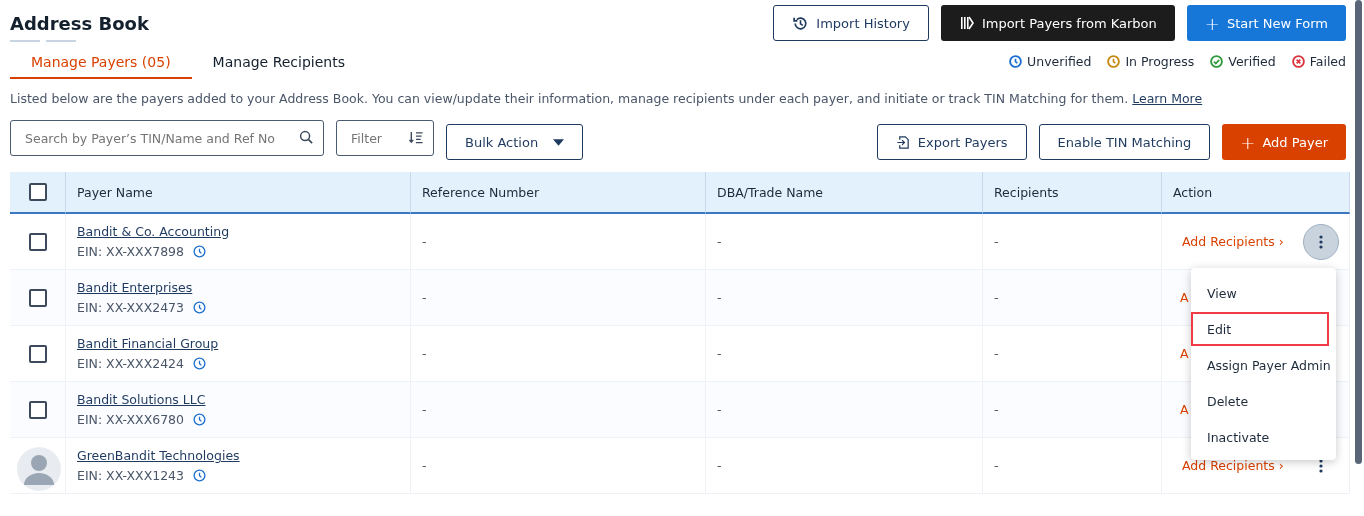 Image resolution: width=1364 pixels, height=516 pixels. What do you see at coordinates (1260, 437) in the screenshot?
I see `menu-item: Inactivate` at bounding box center [1260, 437].